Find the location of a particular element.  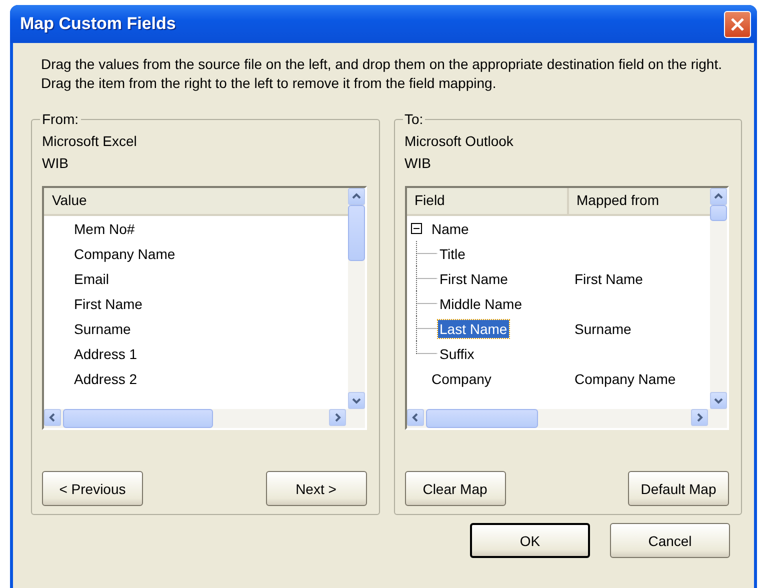

field-name: Title is located at coordinates (453, 253).